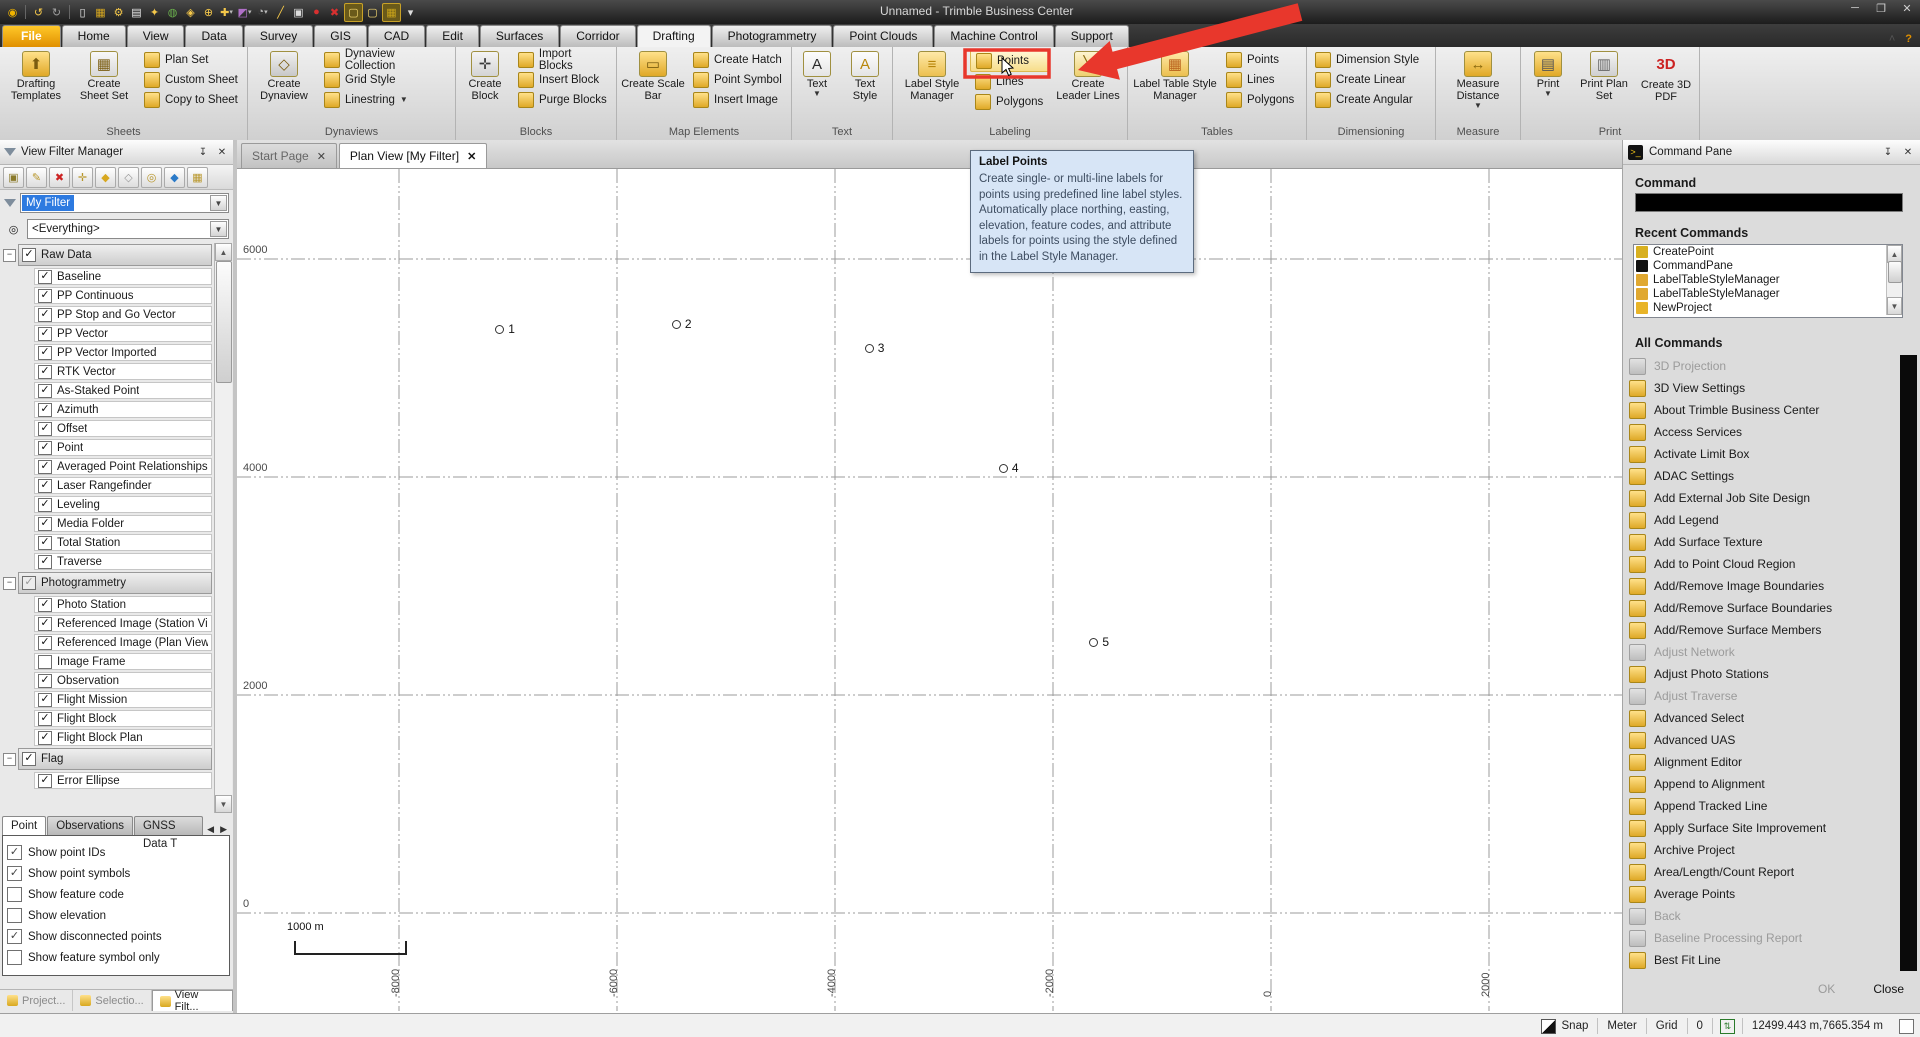 Image resolution: width=1920 pixels, height=1037 pixels. Describe the element at coordinates (563, 100) in the screenshot. I see `purge-blocks-button: Purge Blocks` at that location.